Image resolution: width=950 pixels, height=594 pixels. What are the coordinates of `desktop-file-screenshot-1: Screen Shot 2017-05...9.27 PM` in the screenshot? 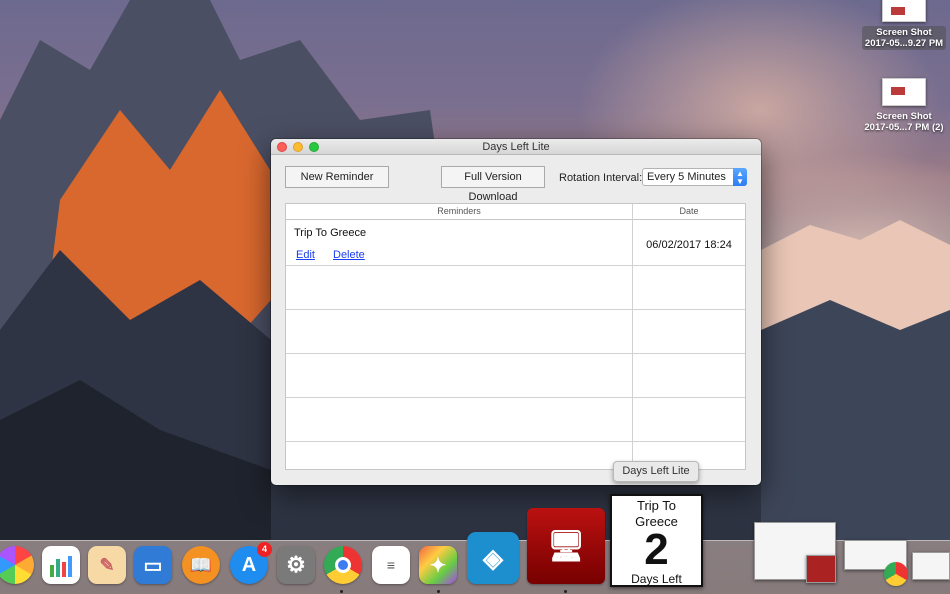 It's located at (904, 25).